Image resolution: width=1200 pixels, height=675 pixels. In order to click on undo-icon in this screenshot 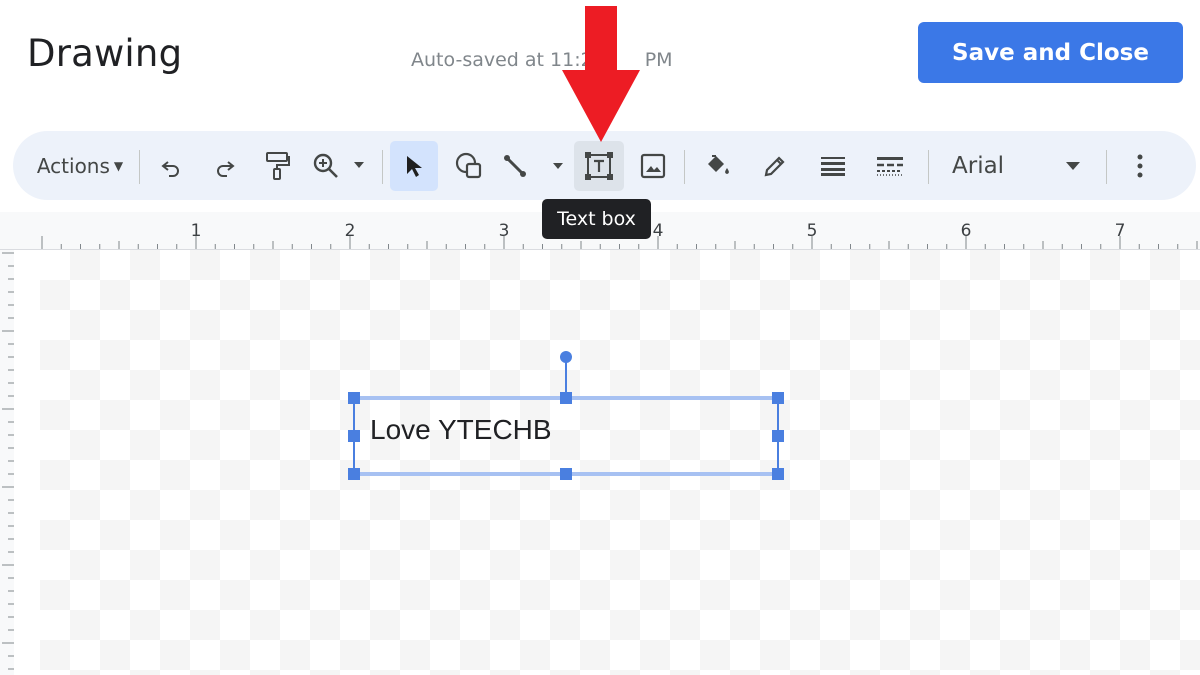, I will do `click(170, 169)`.